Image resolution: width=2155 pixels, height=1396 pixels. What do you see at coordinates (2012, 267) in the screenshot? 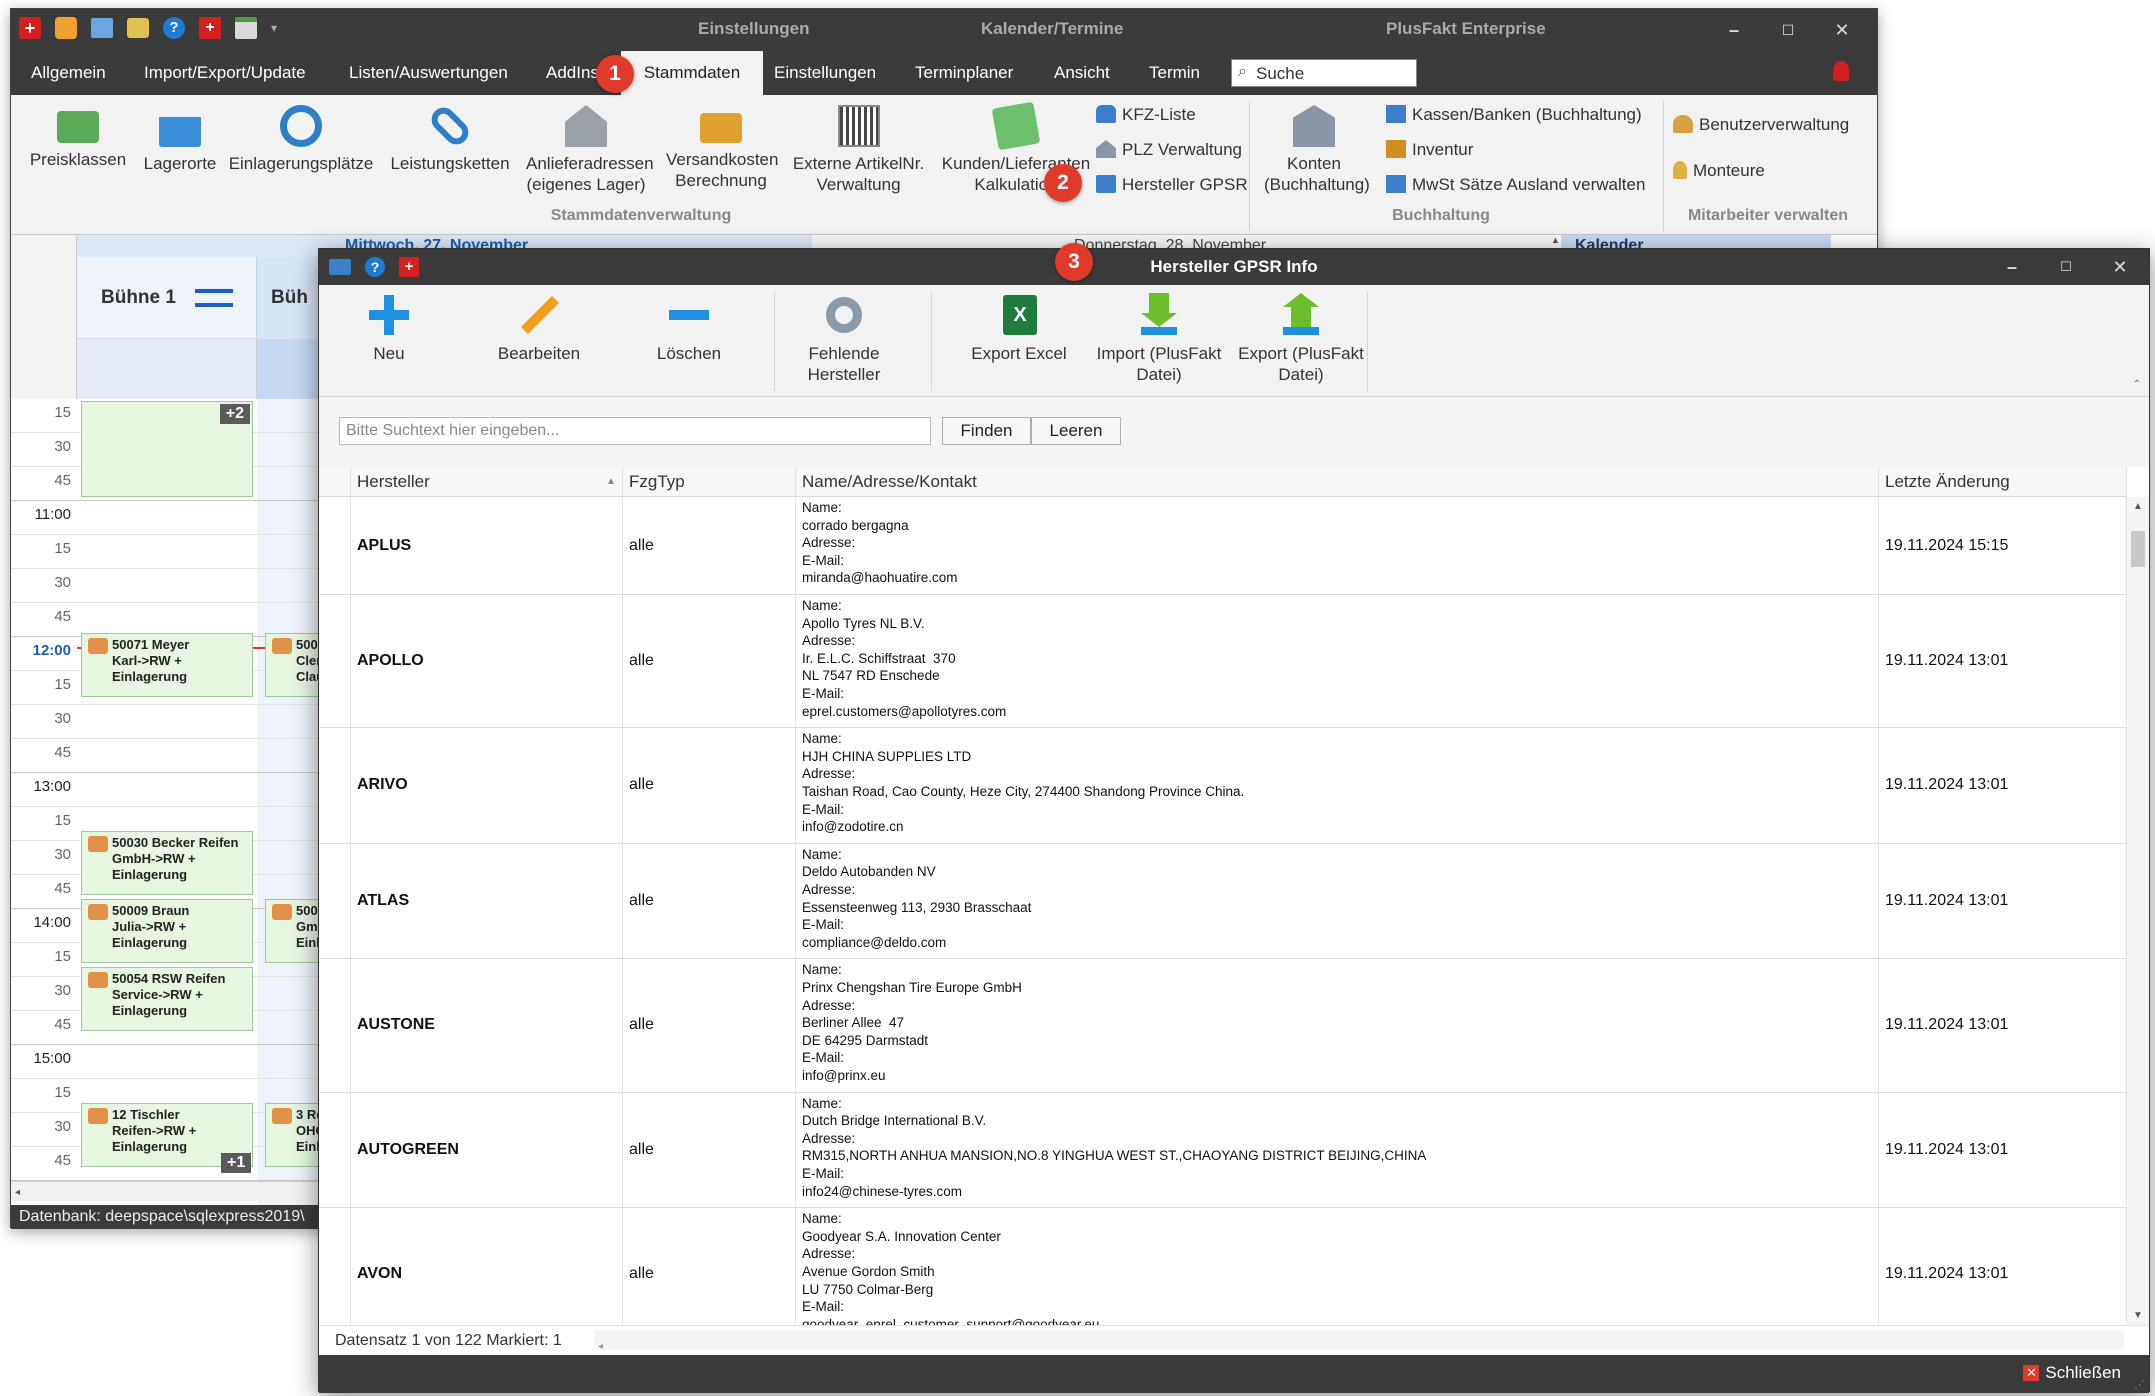
I see `dialog-minimize-icon: –` at bounding box center [2012, 267].